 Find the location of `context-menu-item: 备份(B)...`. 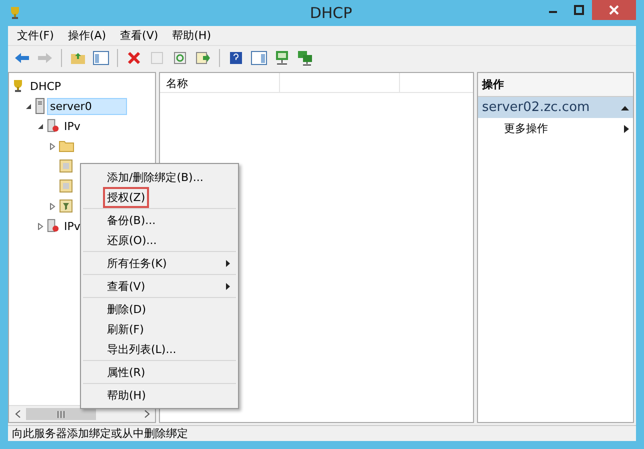

context-menu-item: 备份(B)... is located at coordinates (159, 220).